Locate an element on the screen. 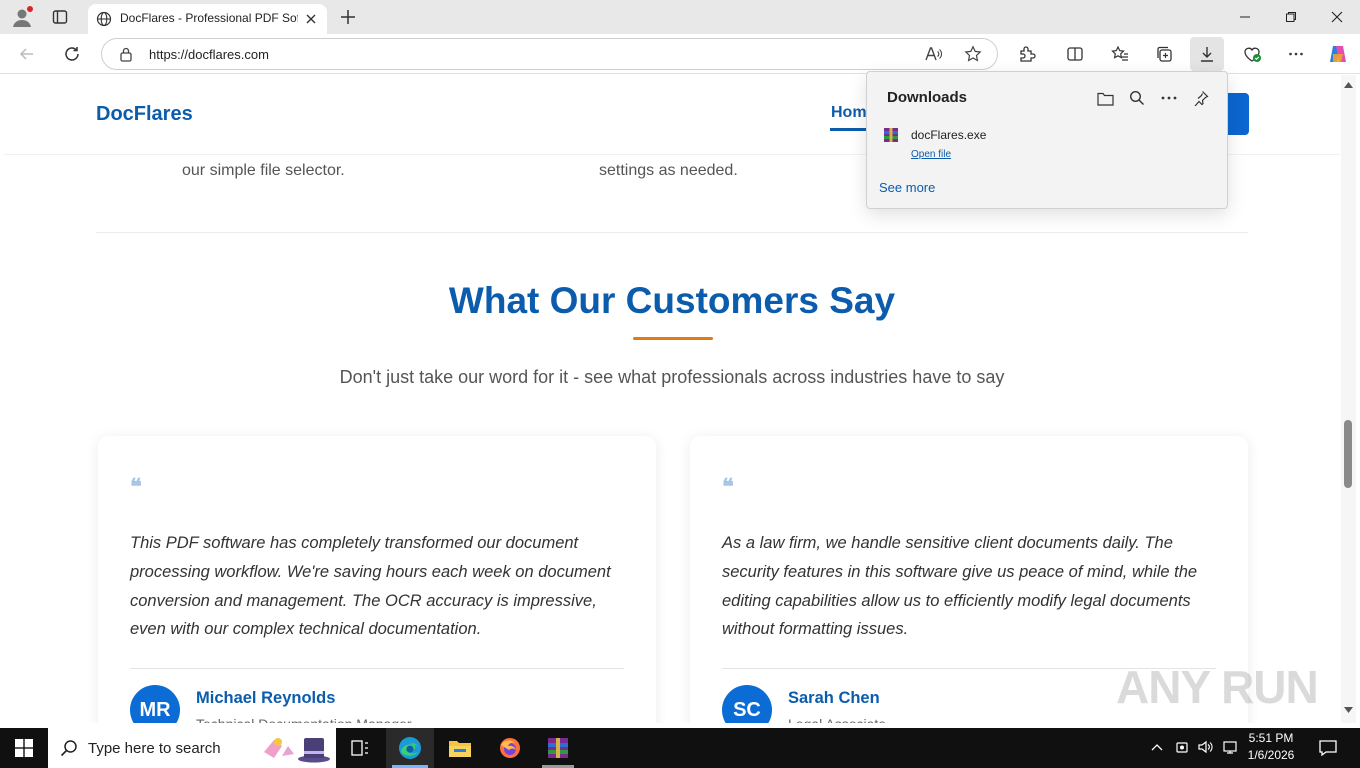 The image size is (1360, 768). clock-time: 5:51 PM is located at coordinates (1271, 738).